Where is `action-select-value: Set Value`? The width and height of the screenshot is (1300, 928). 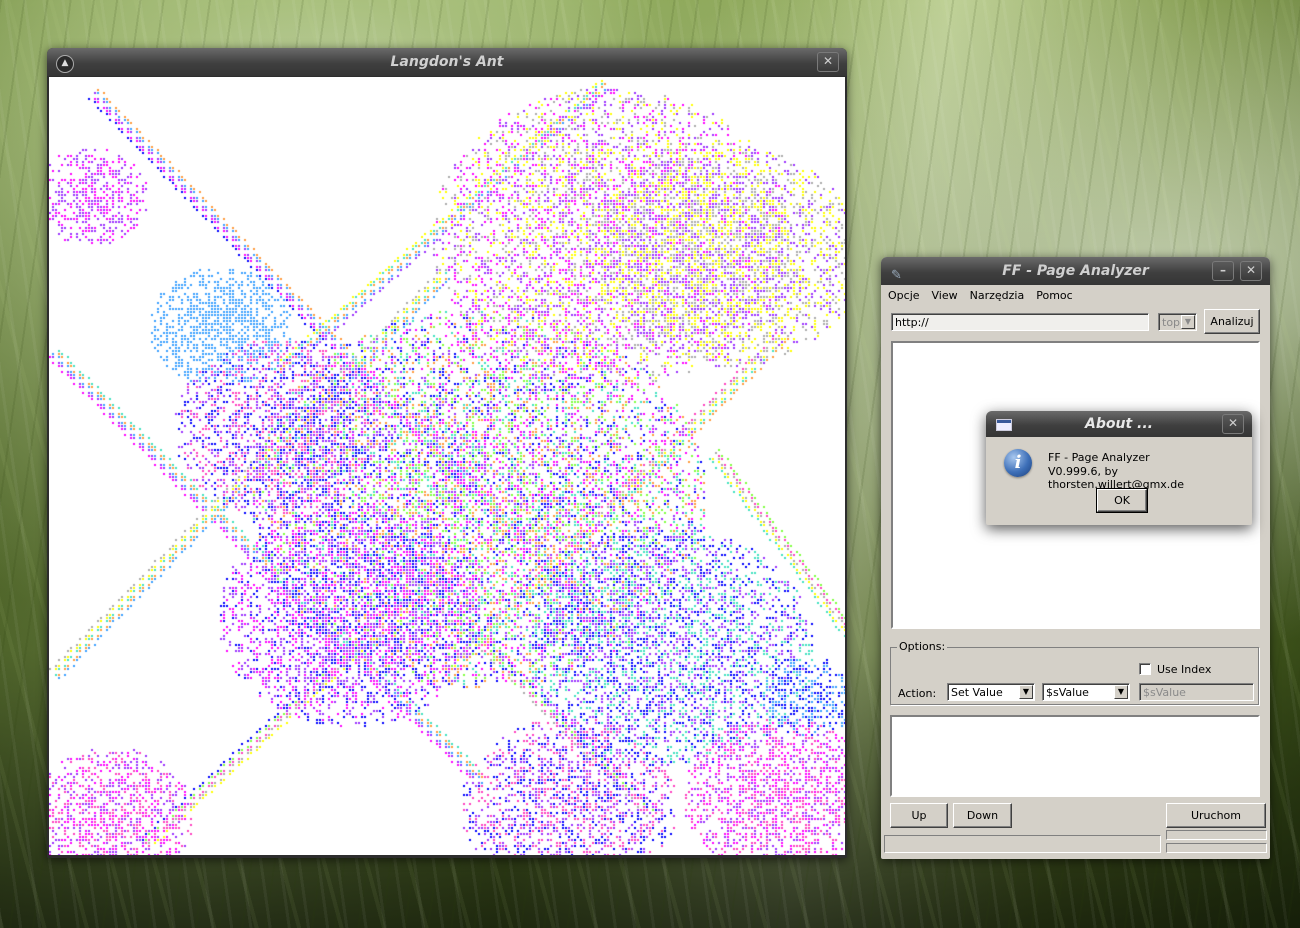
action-select-value: Set Value is located at coordinates (977, 692).